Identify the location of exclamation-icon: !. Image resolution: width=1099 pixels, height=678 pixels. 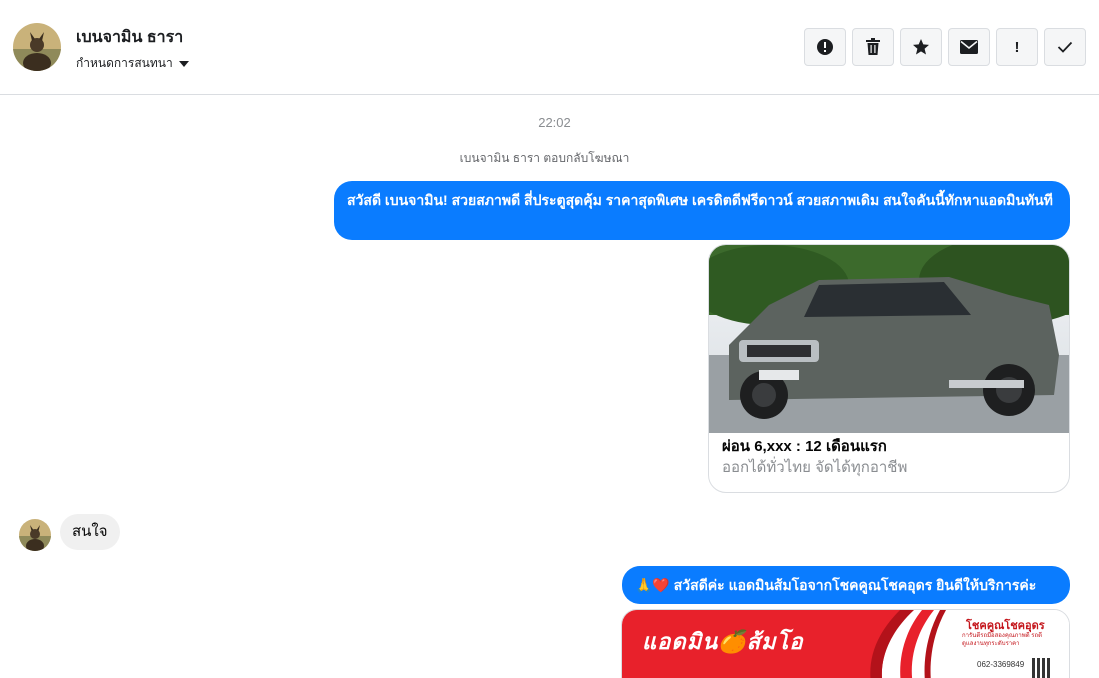
(1017, 47).